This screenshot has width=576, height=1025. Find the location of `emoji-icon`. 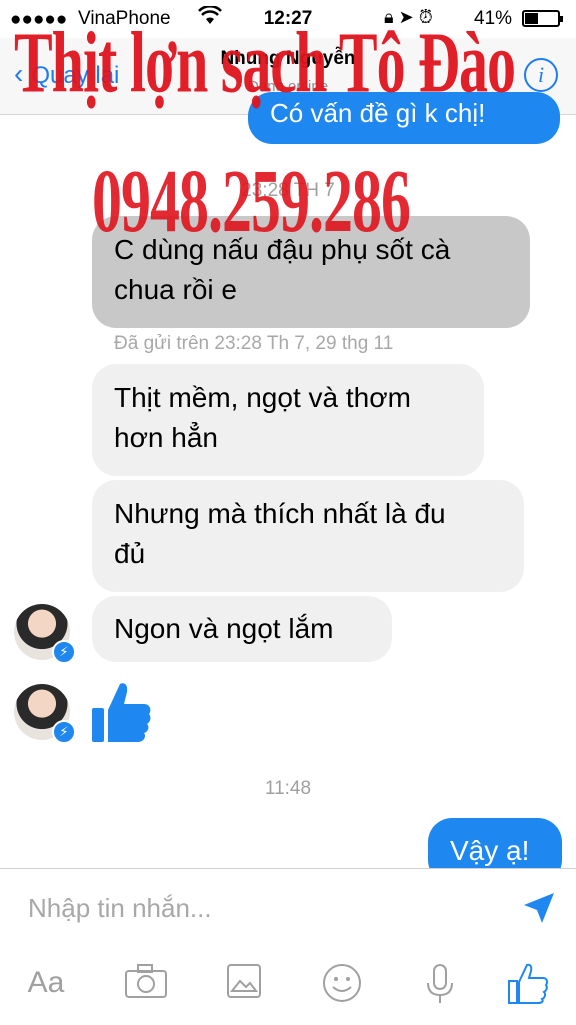

emoji-icon is located at coordinates (342, 983).